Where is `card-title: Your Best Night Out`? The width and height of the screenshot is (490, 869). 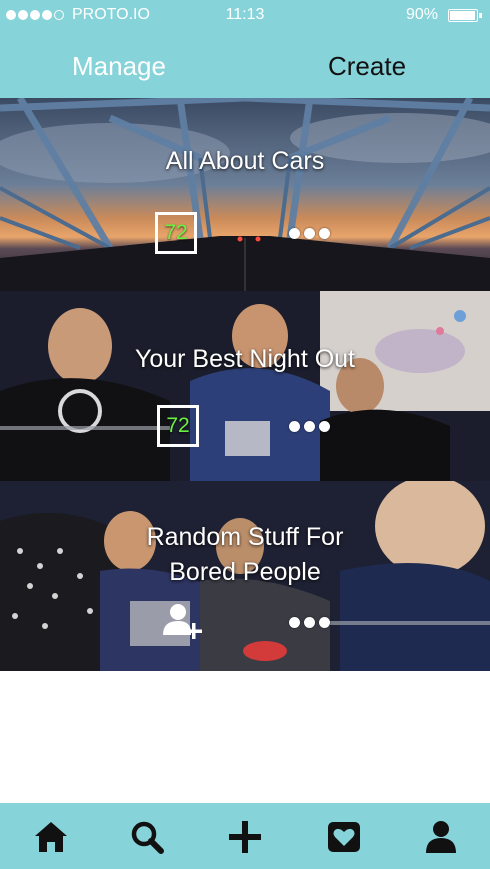 card-title: Your Best Night Out is located at coordinates (245, 359).